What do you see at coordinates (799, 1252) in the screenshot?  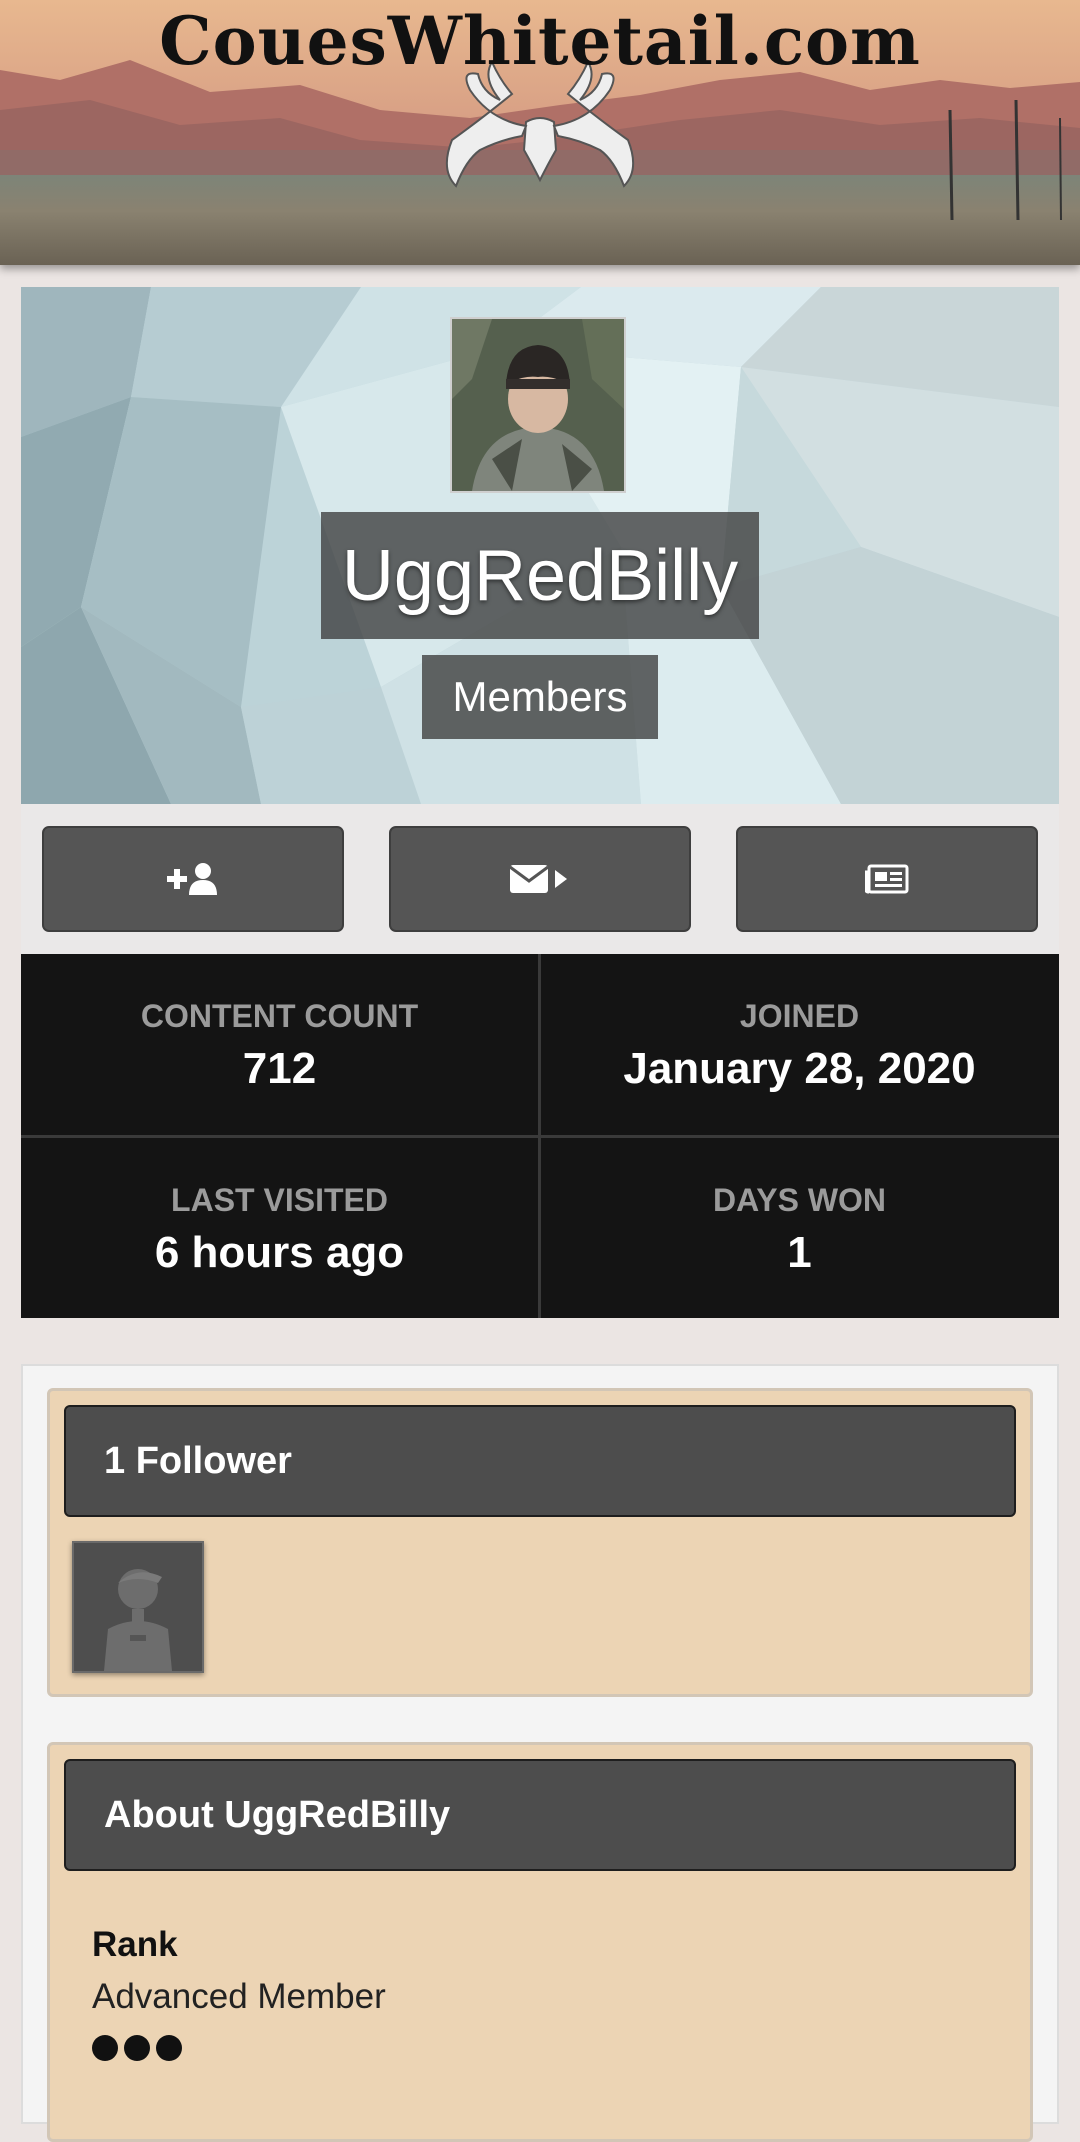 I see `stat-value: 1` at bounding box center [799, 1252].